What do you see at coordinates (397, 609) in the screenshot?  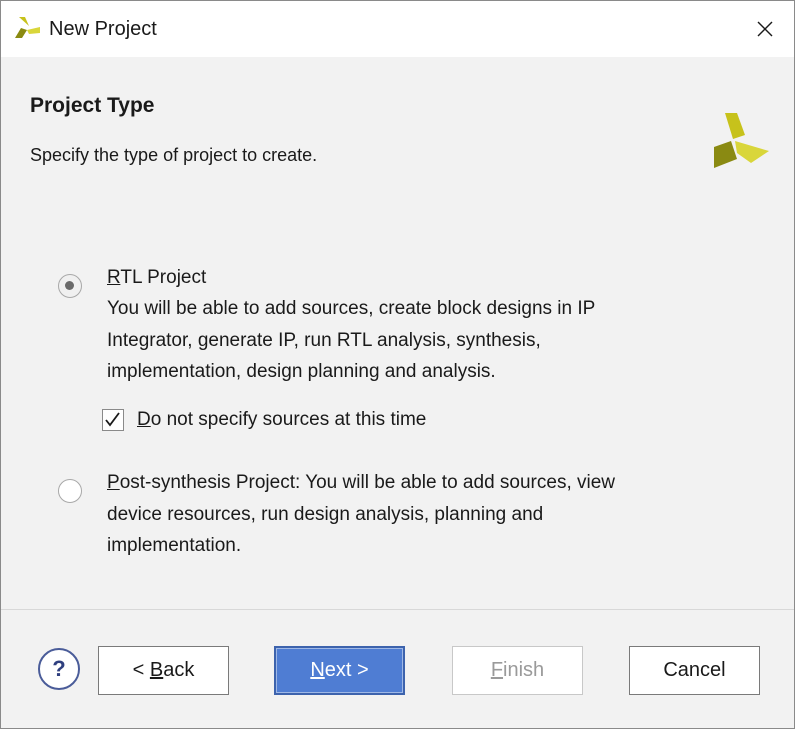 I see `footer-divider` at bounding box center [397, 609].